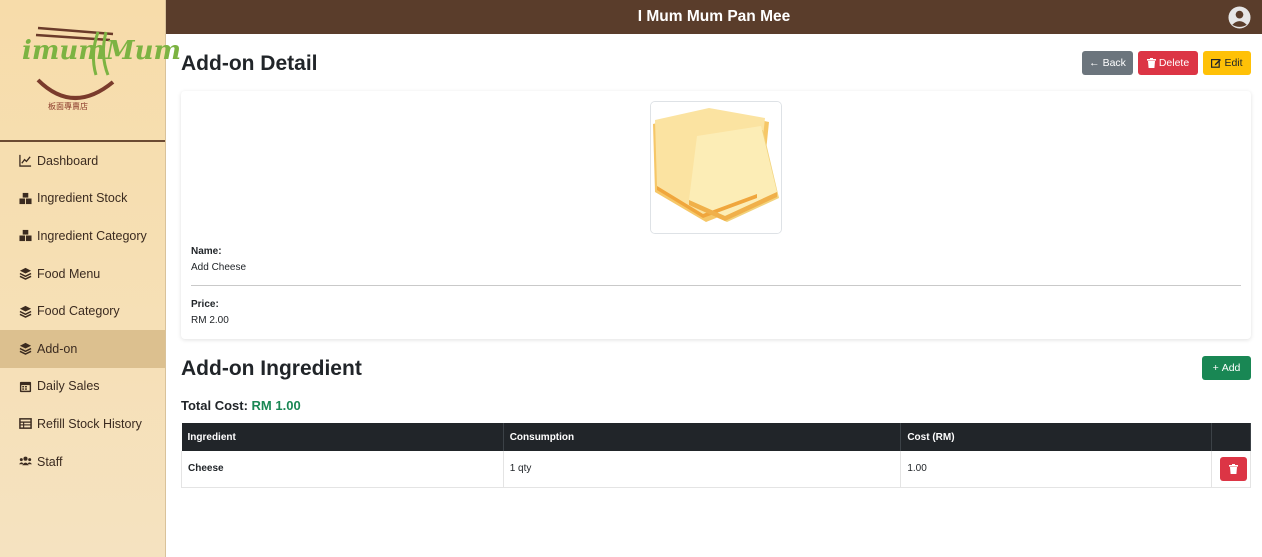 The width and height of the screenshot is (1262, 557). I want to click on table-header-row: Ingredient Consumption Cost (RM), so click(716, 437).